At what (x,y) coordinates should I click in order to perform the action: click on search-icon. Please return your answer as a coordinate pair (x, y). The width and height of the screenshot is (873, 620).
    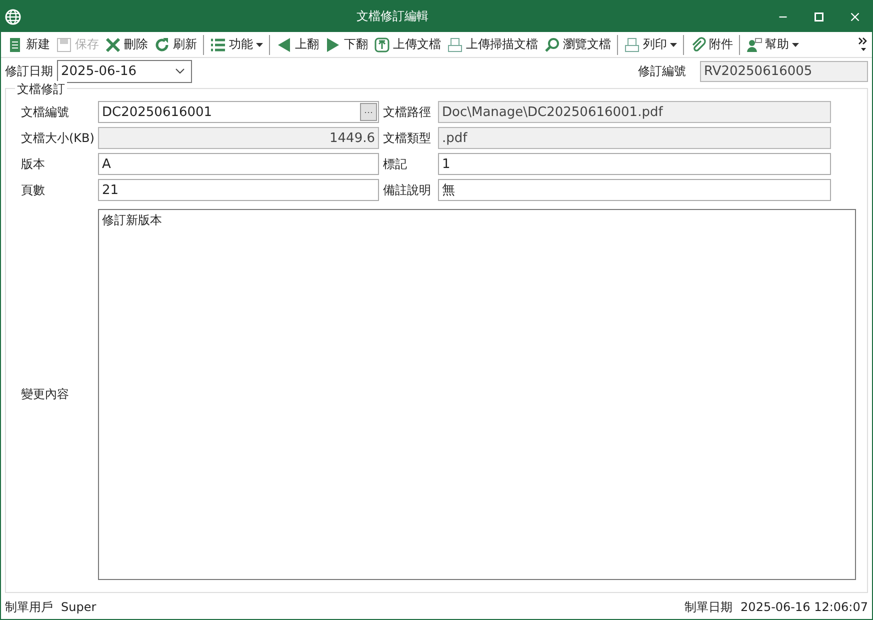
    Looking at the image, I should click on (552, 44).